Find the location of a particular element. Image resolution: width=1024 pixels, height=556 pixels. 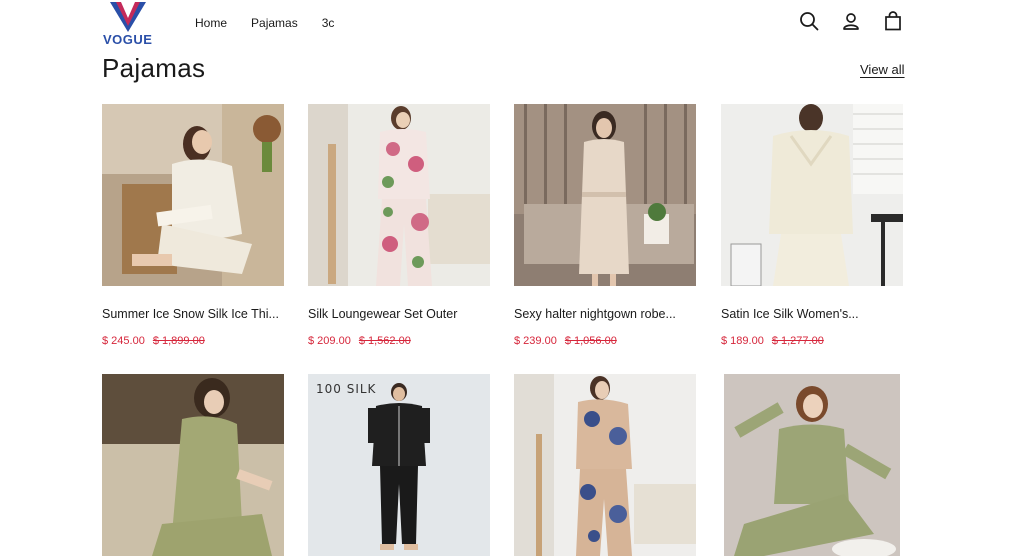

product-card: 100 SILK is located at coordinates (399, 465).